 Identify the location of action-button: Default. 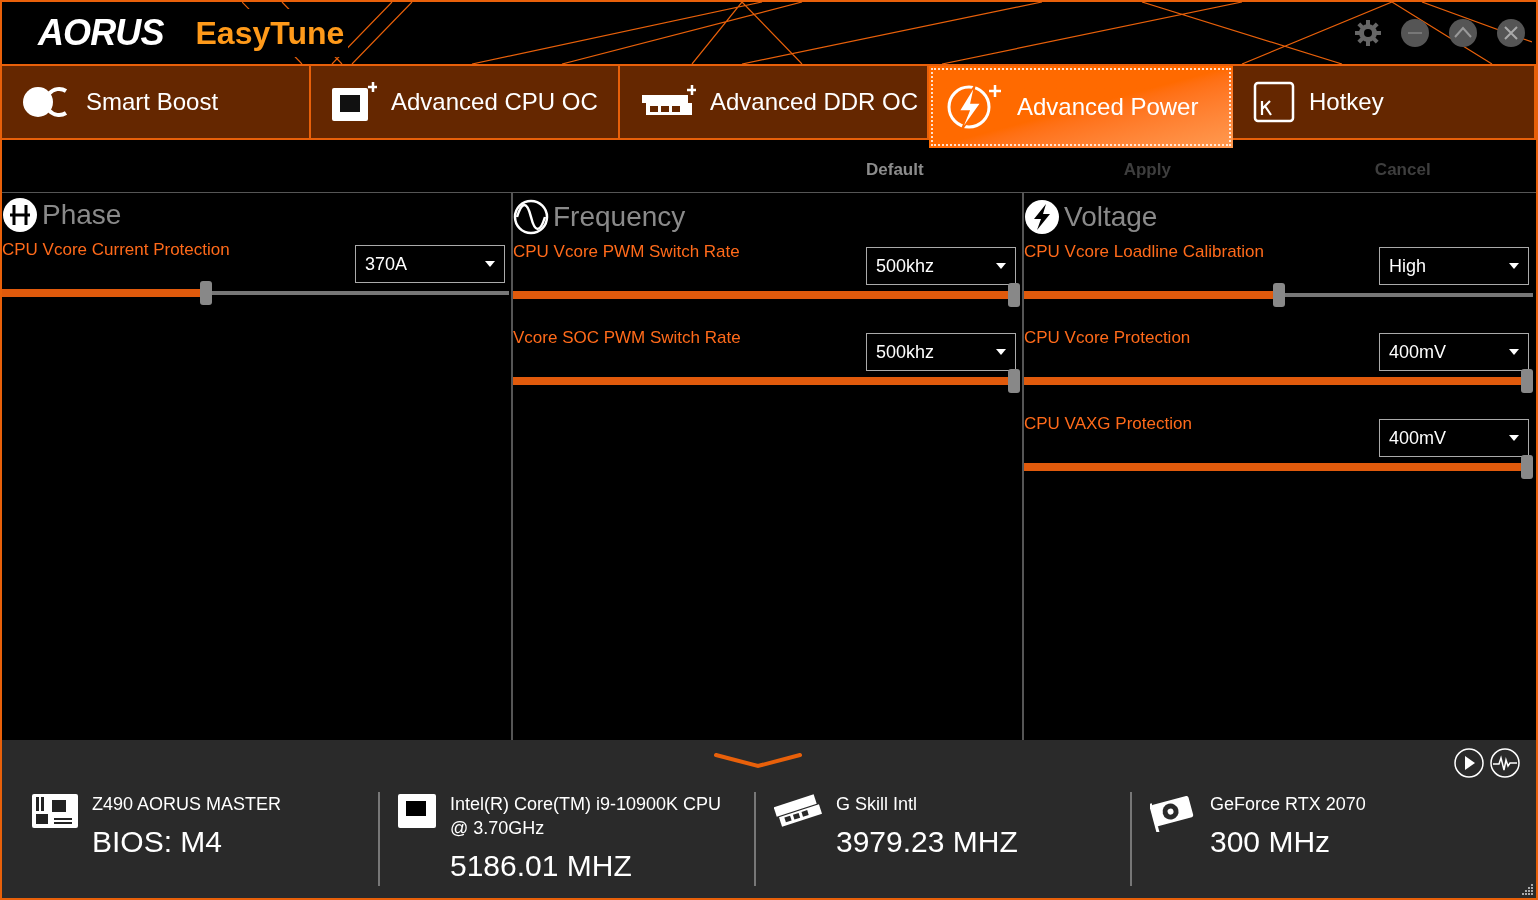
(895, 169).